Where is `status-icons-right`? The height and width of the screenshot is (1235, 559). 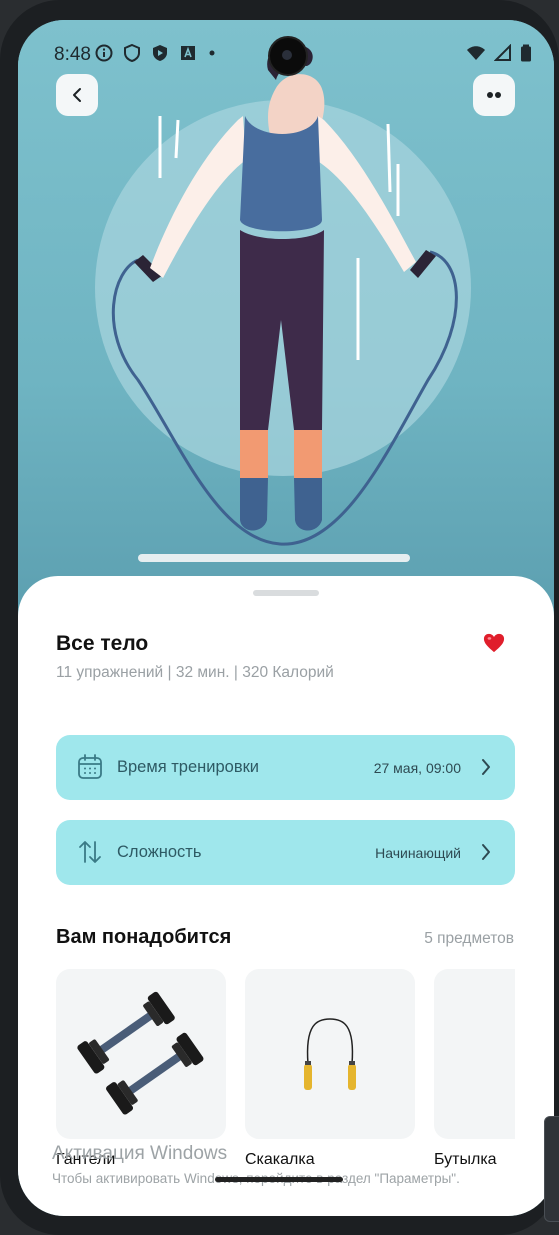
status-icons-right is located at coordinates (499, 53).